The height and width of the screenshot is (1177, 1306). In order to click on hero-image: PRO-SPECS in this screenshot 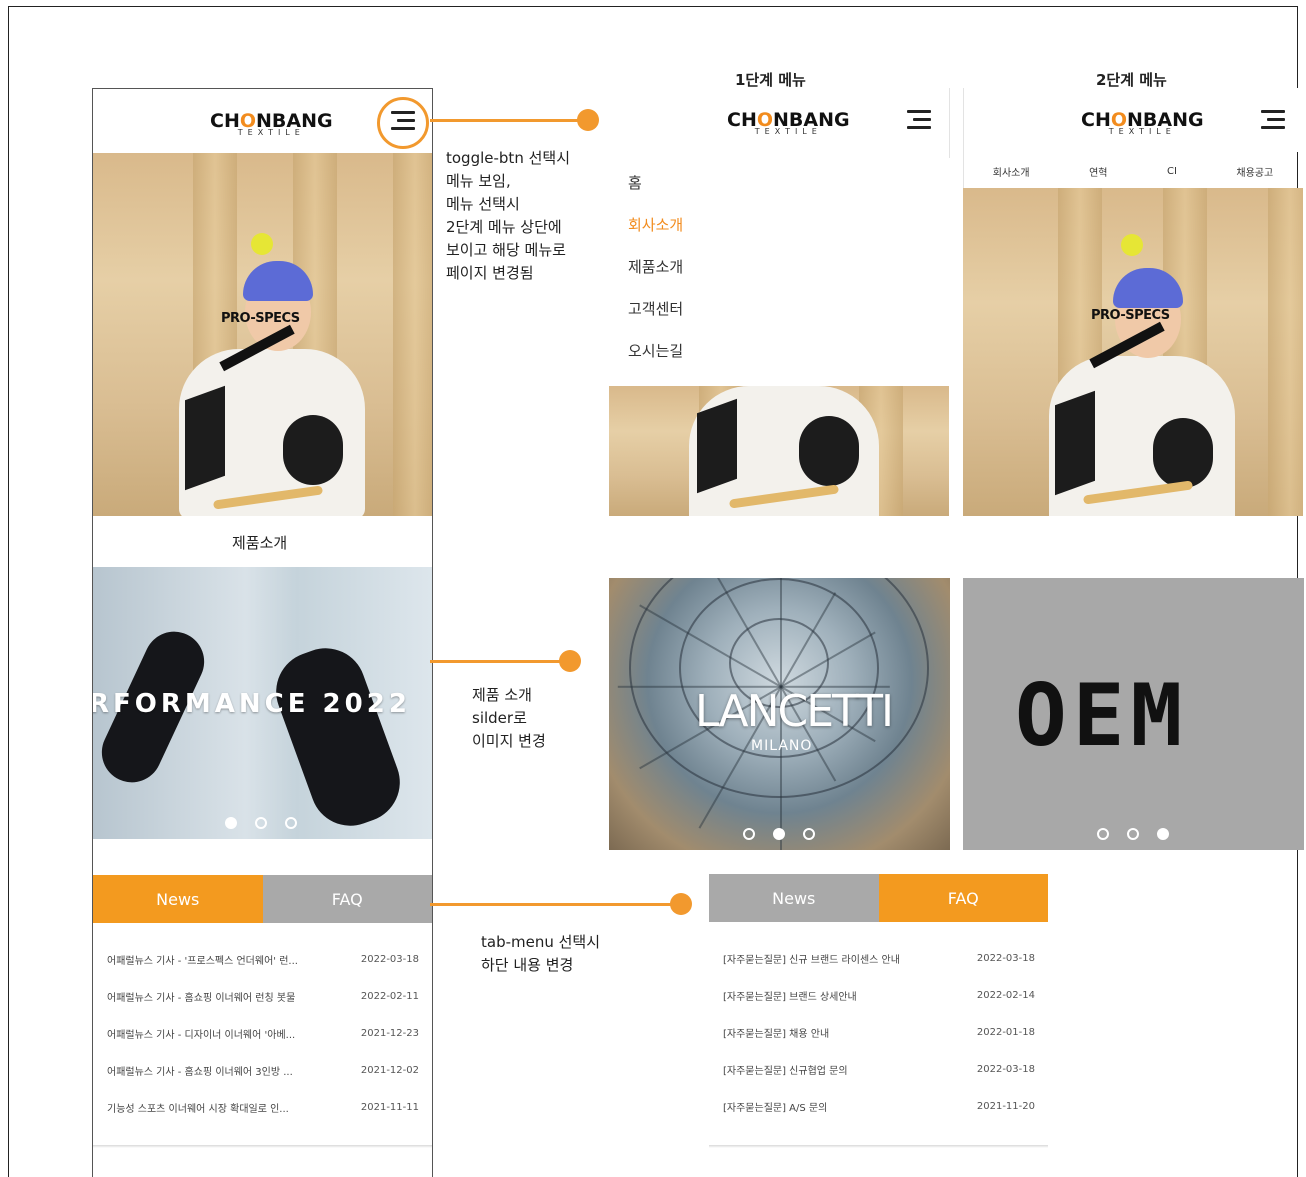, I will do `click(262, 334)`.